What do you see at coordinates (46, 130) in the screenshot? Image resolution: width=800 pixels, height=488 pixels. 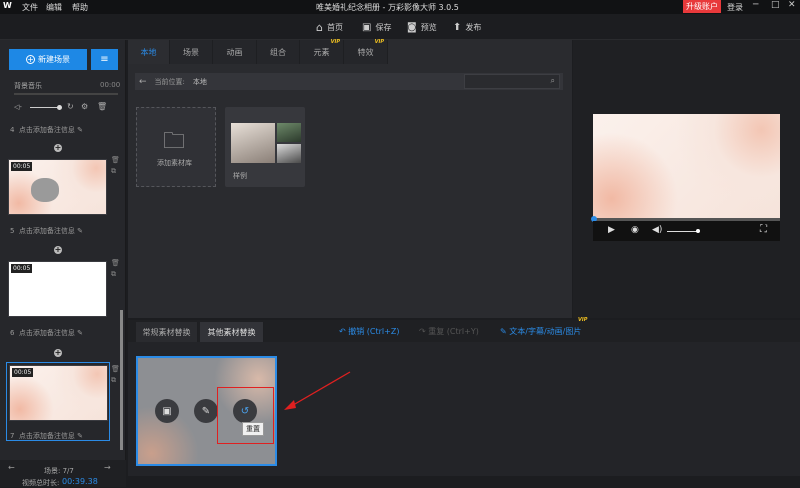 I see `scene-4-note: 4 点击添加备注信息 ✎` at bounding box center [46, 130].